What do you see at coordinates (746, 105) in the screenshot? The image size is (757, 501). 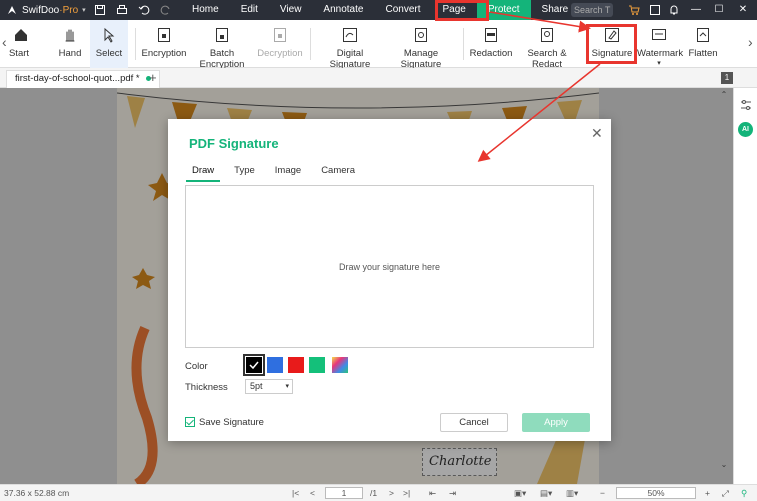 I see `properties-sliders-icon` at bounding box center [746, 105].